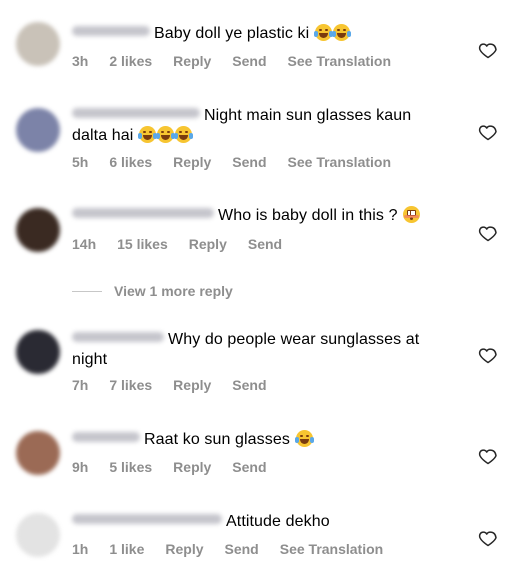  What do you see at coordinates (173, 291) in the screenshot?
I see `view-more-label: View 1 more reply` at bounding box center [173, 291].